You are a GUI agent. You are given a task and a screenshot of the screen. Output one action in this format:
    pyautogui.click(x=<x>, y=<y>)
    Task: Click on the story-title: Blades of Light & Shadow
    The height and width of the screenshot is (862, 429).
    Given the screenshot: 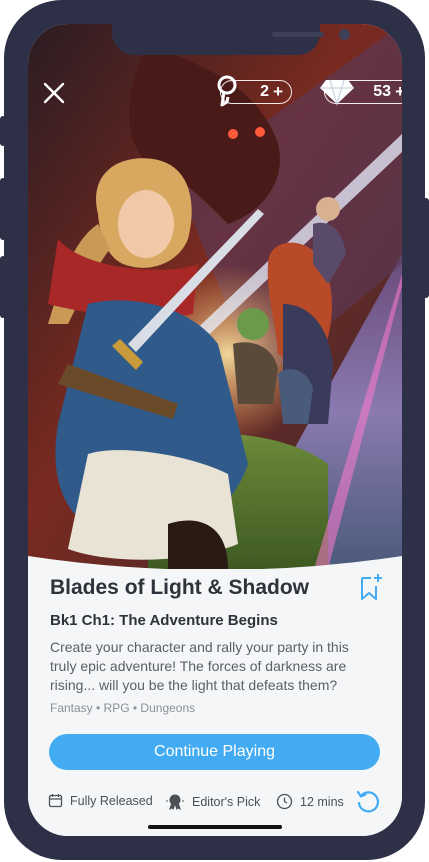 What is the action you would take?
    pyautogui.click(x=180, y=587)
    